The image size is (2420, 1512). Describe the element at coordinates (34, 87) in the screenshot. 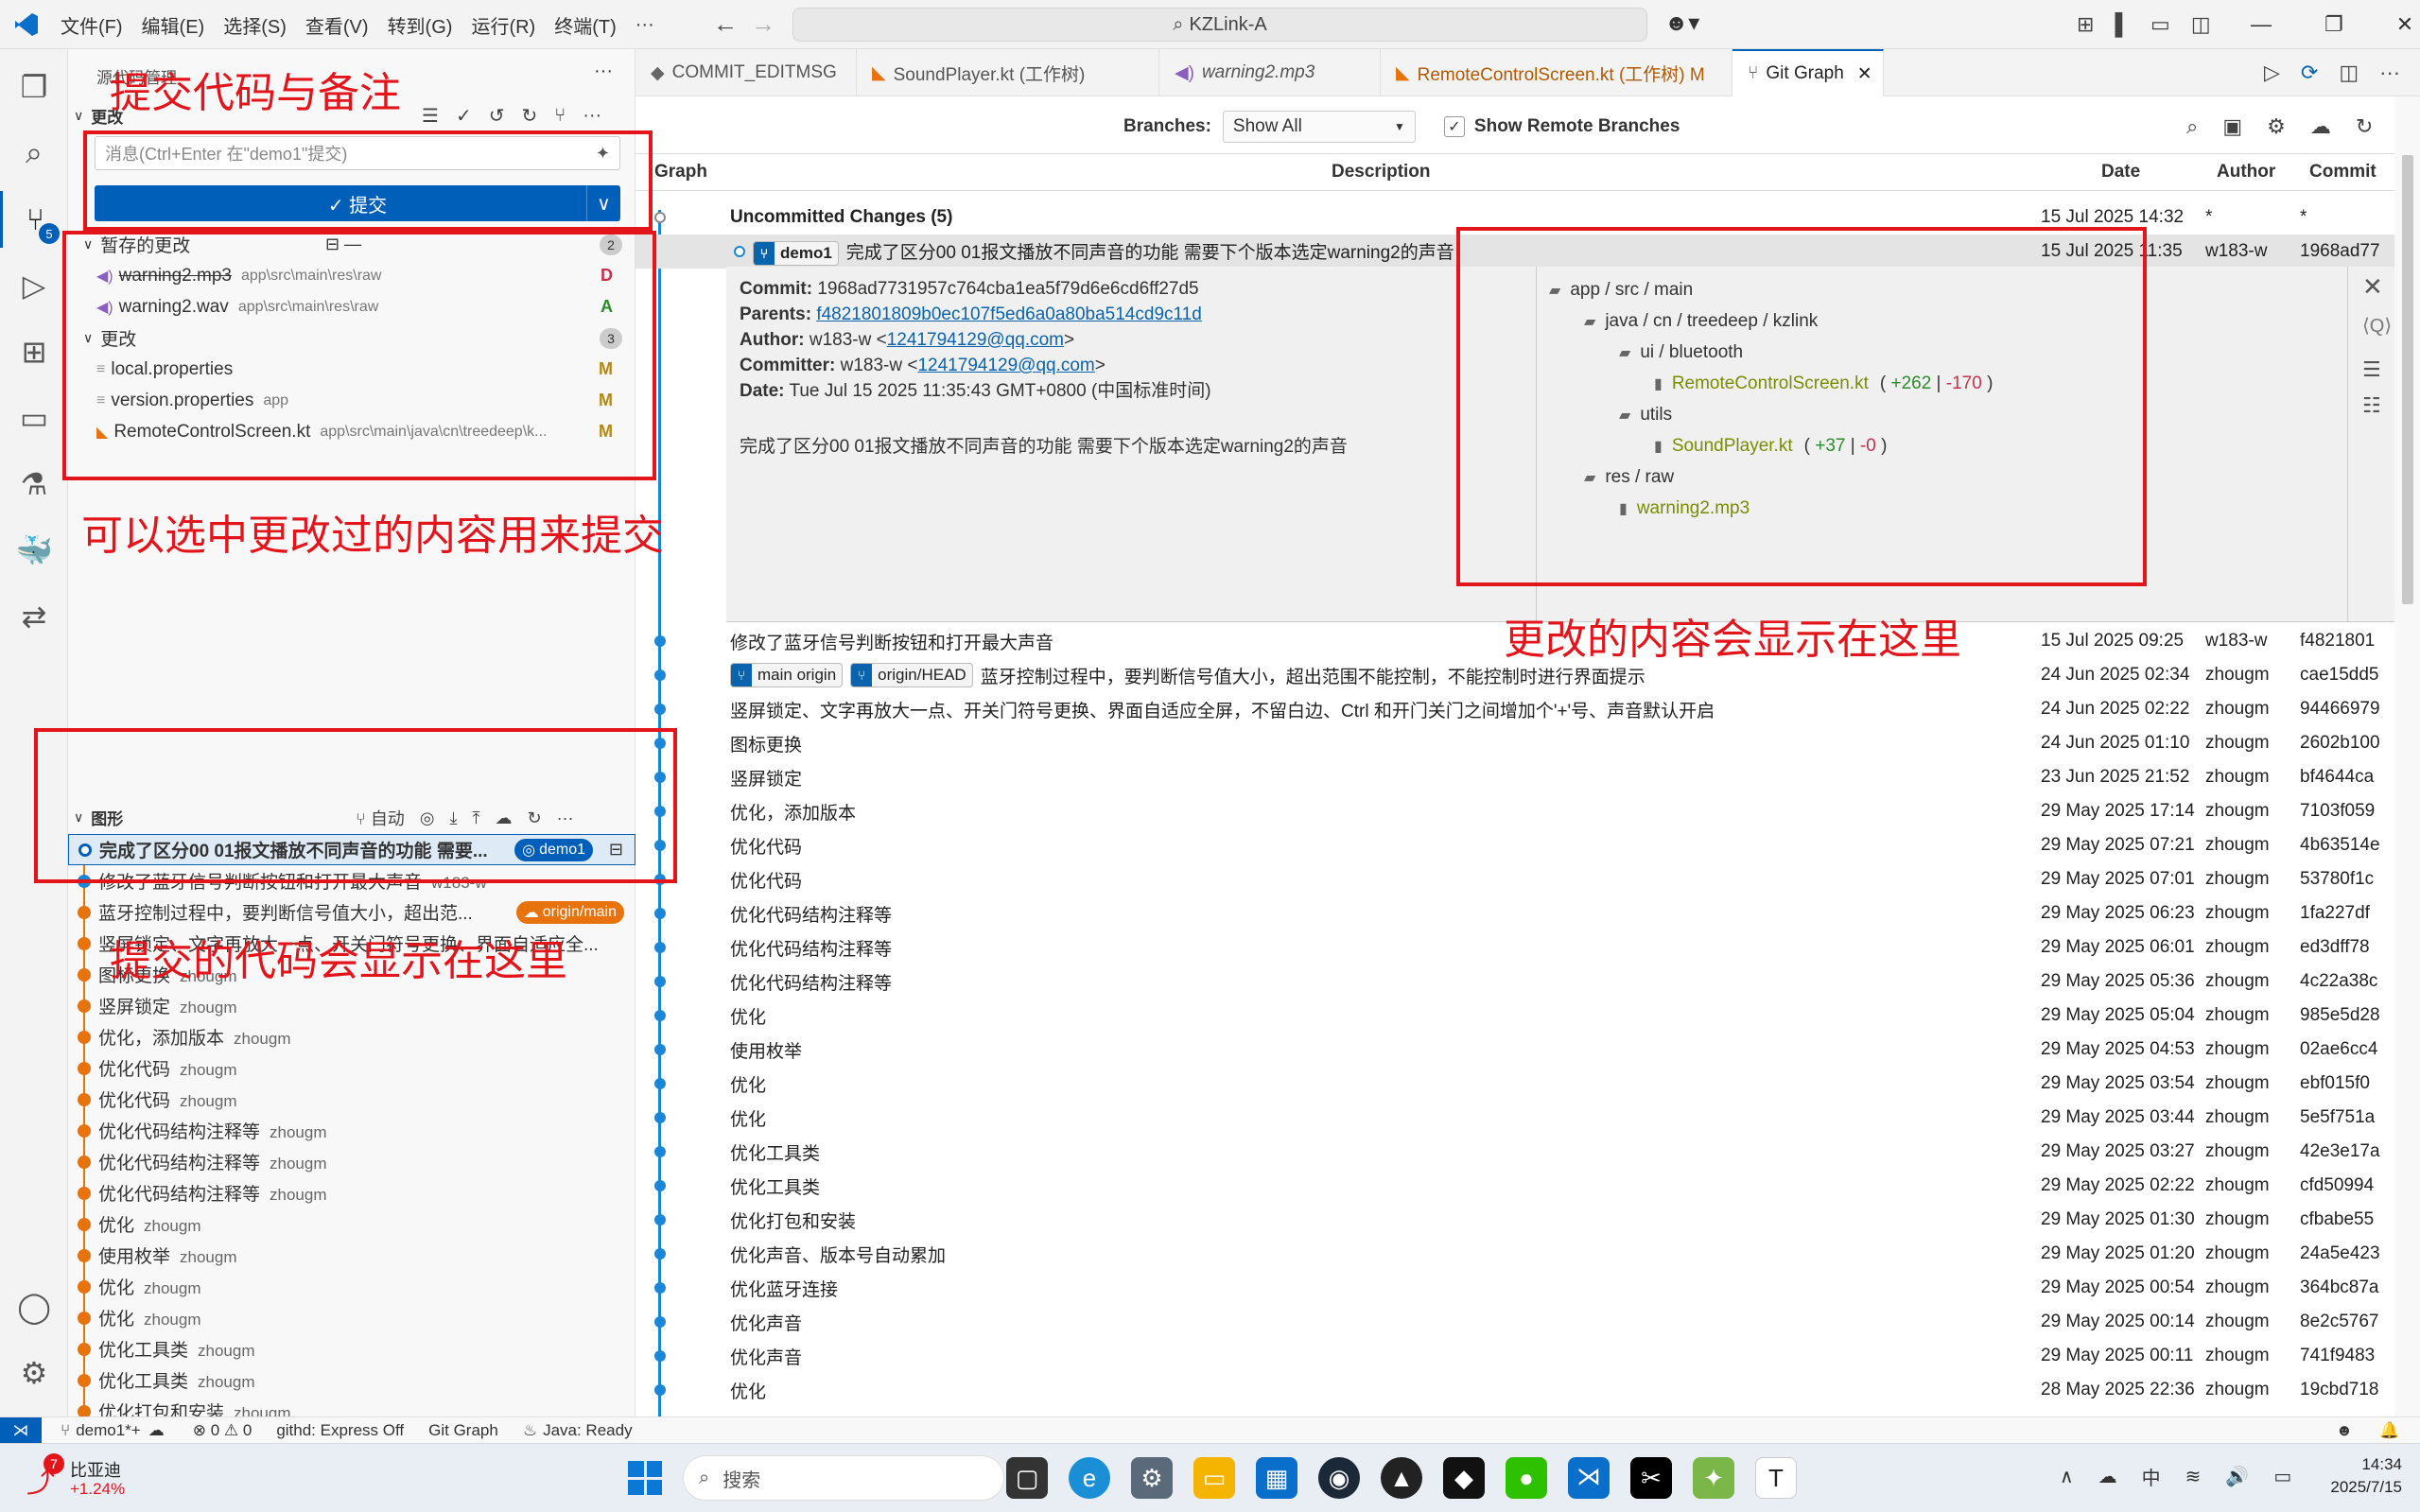

I see `explorer-icon: ❐` at that location.